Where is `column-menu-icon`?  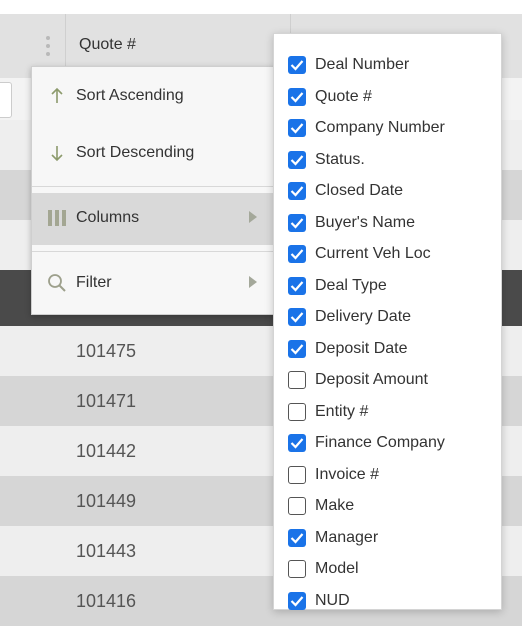 column-menu-icon is located at coordinates (48, 46).